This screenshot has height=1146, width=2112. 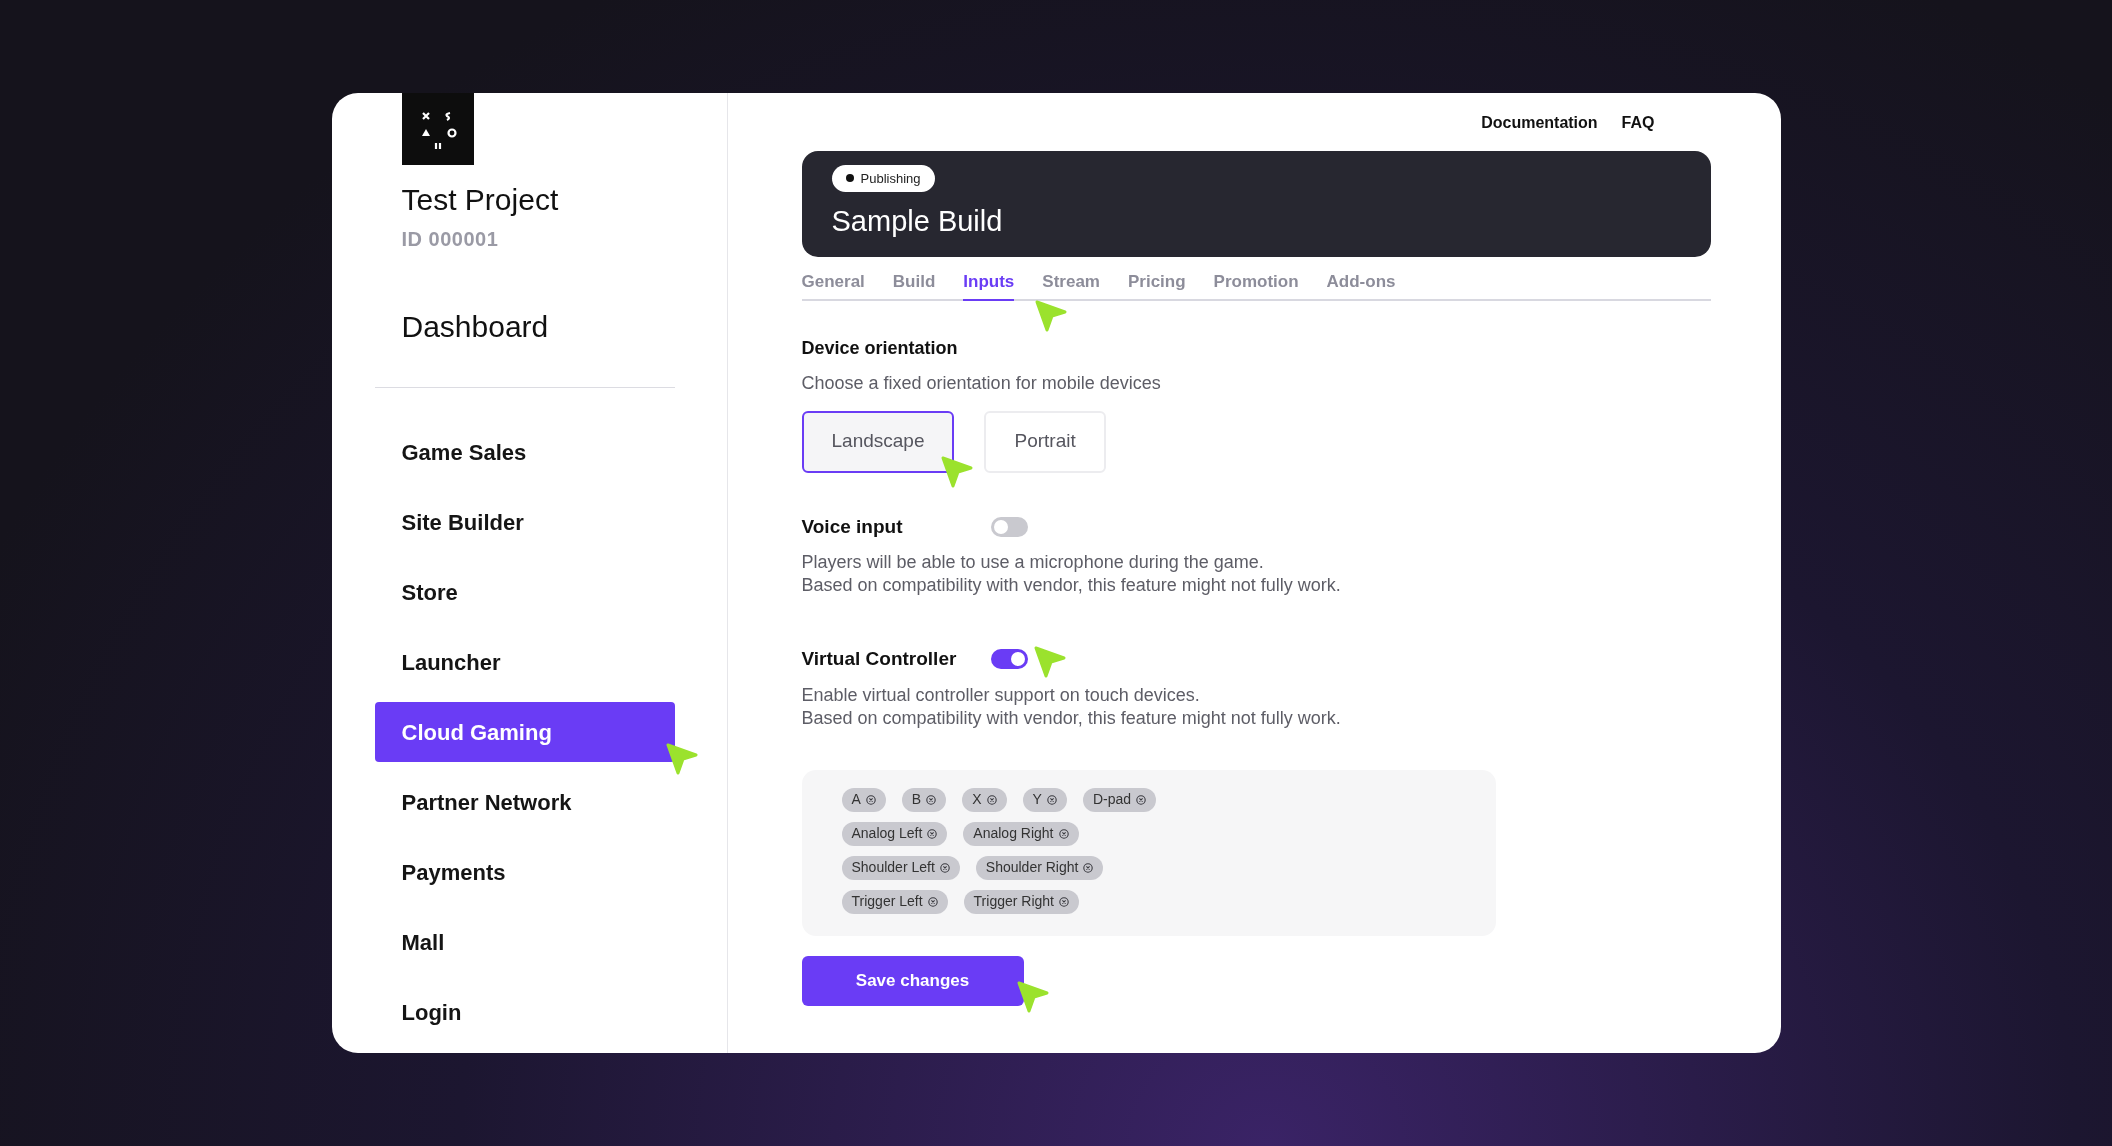 What do you see at coordinates (480, 200) in the screenshot?
I see `project-name: Test Project` at bounding box center [480, 200].